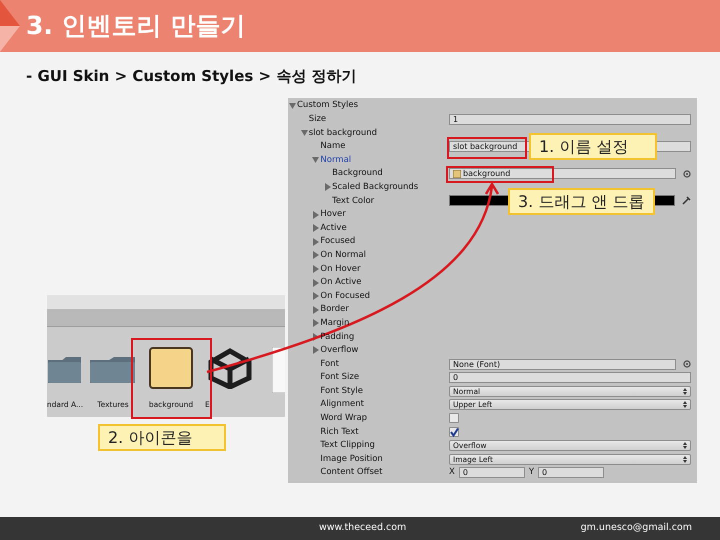  Describe the element at coordinates (593, 146) in the screenshot. I see `callout-tooltip: 1. 이름 설정` at that location.